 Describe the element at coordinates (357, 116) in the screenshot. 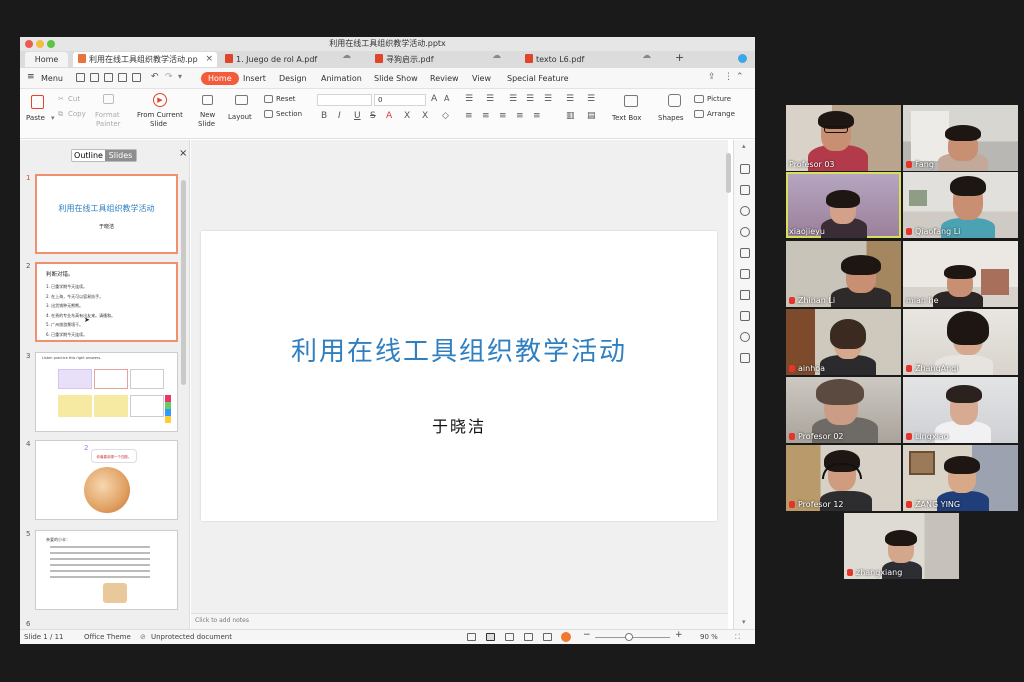

I see `underline-icon: U` at that location.